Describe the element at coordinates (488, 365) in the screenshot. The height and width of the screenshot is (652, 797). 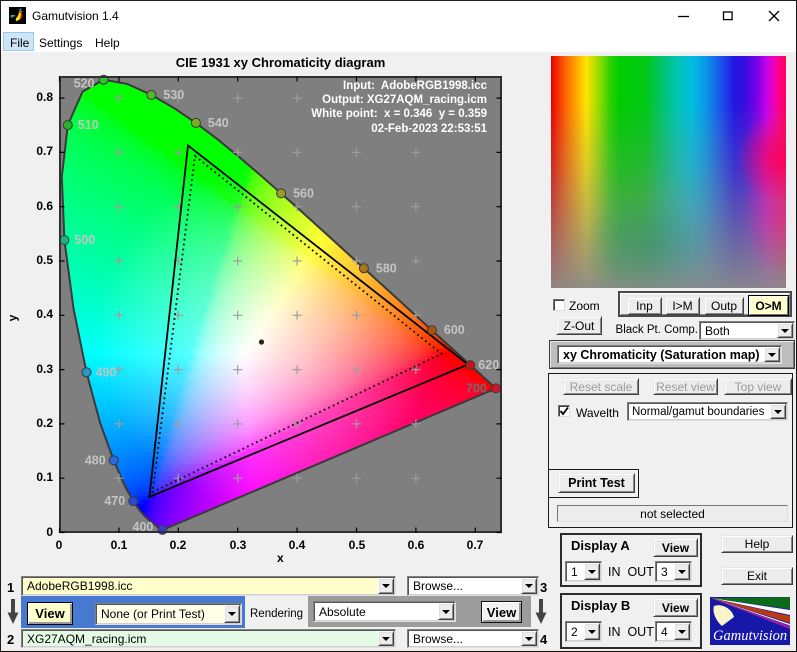
I see `svg-text: 620` at that location.